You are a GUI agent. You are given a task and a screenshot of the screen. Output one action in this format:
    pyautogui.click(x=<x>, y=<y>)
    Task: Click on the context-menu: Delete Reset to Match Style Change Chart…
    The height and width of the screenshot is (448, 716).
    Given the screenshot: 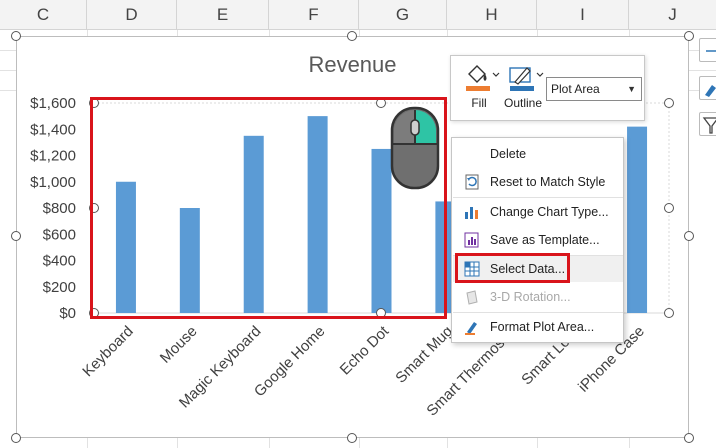 What is the action you would take?
    pyautogui.click(x=537, y=240)
    